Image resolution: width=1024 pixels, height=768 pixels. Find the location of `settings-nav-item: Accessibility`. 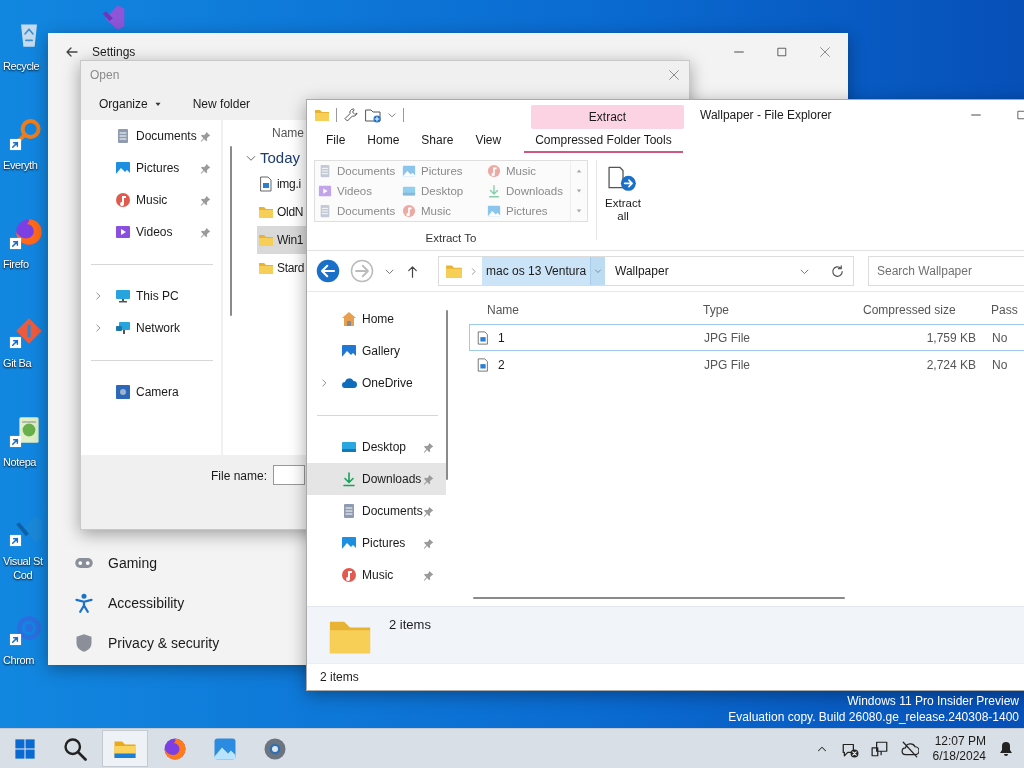

settings-nav-item: Accessibility is located at coordinates (129, 603).